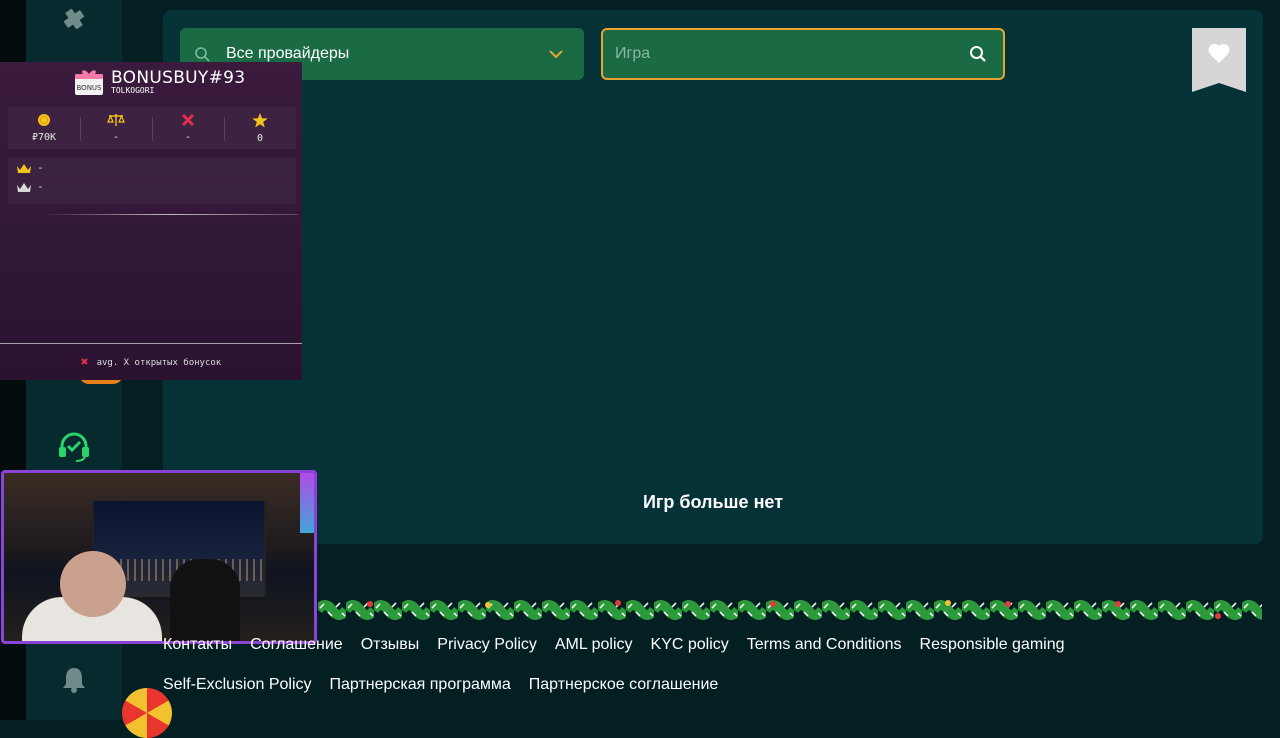 This screenshot has width=1280, height=738. I want to click on footer-link-terms: Terms and Conditions, so click(824, 645).